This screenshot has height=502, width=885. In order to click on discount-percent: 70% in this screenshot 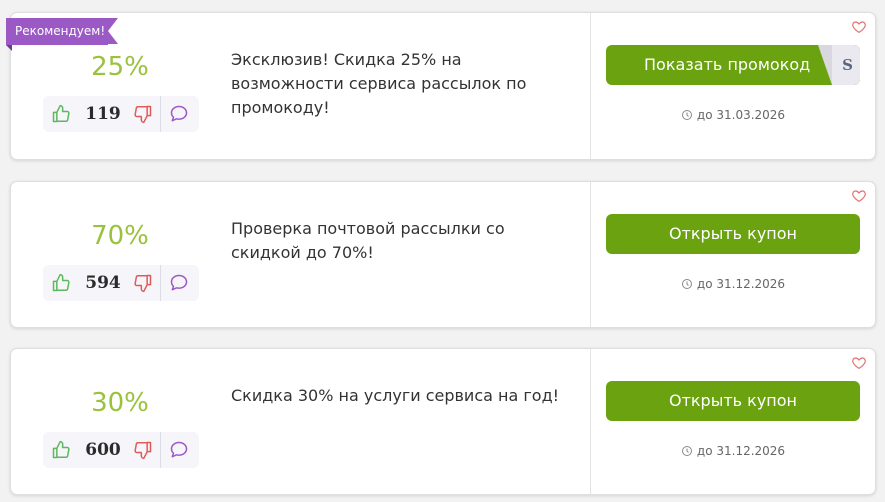, I will do `click(120, 236)`.